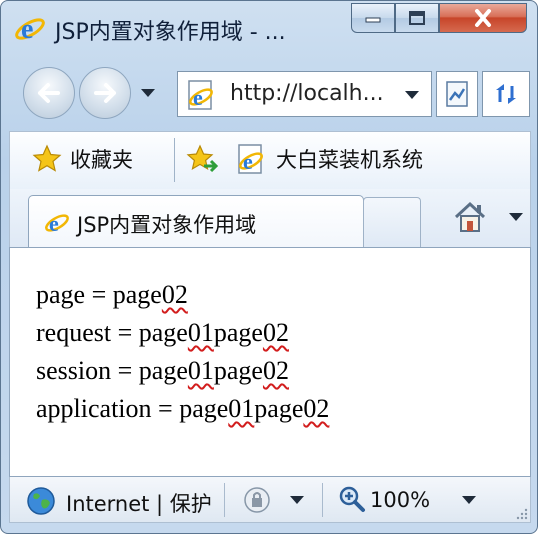 The width and height of the screenshot is (538, 534). Describe the element at coordinates (108, 408) in the screenshot. I see `line-prefix: application =` at that location.